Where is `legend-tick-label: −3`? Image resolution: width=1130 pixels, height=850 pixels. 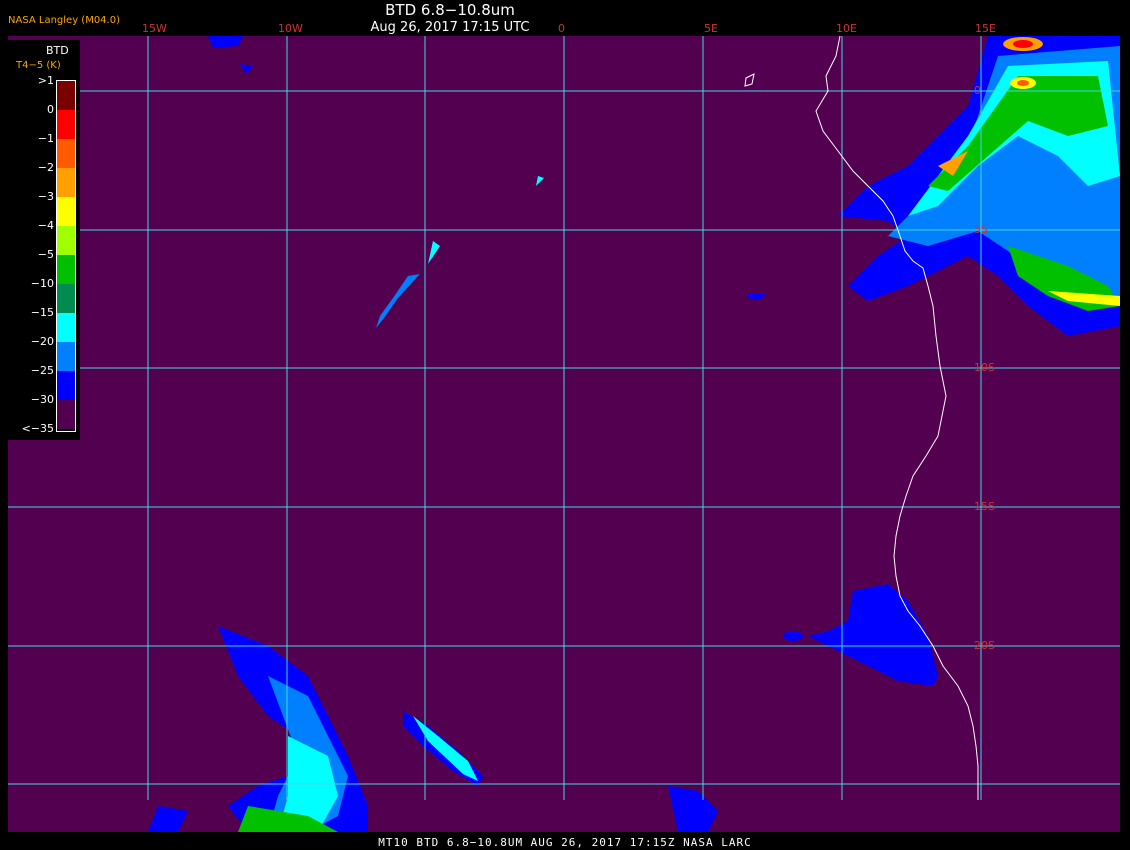
legend-tick-label: −3 is located at coordinates (45, 196).